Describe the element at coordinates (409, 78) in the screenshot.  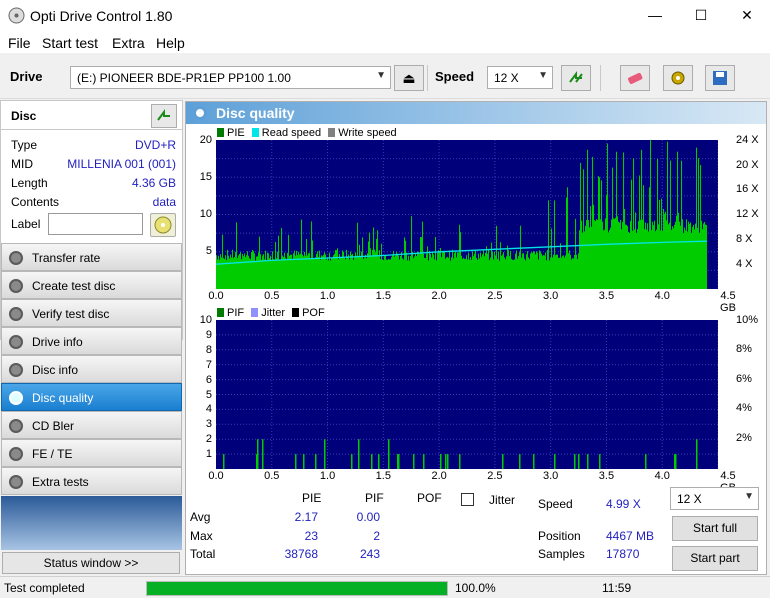
I see `eject-button: ⏏` at that location.